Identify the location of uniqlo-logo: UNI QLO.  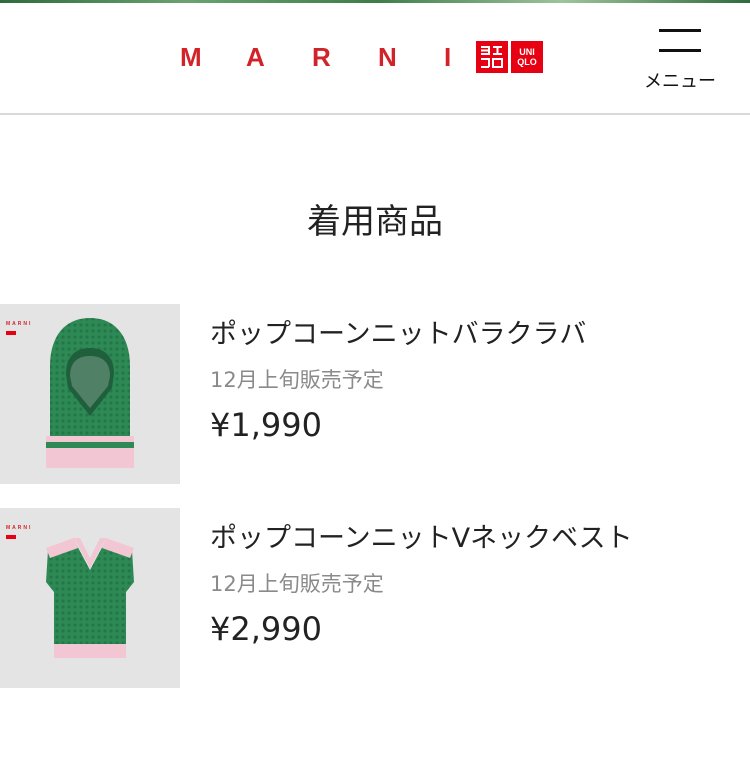
(509, 57).